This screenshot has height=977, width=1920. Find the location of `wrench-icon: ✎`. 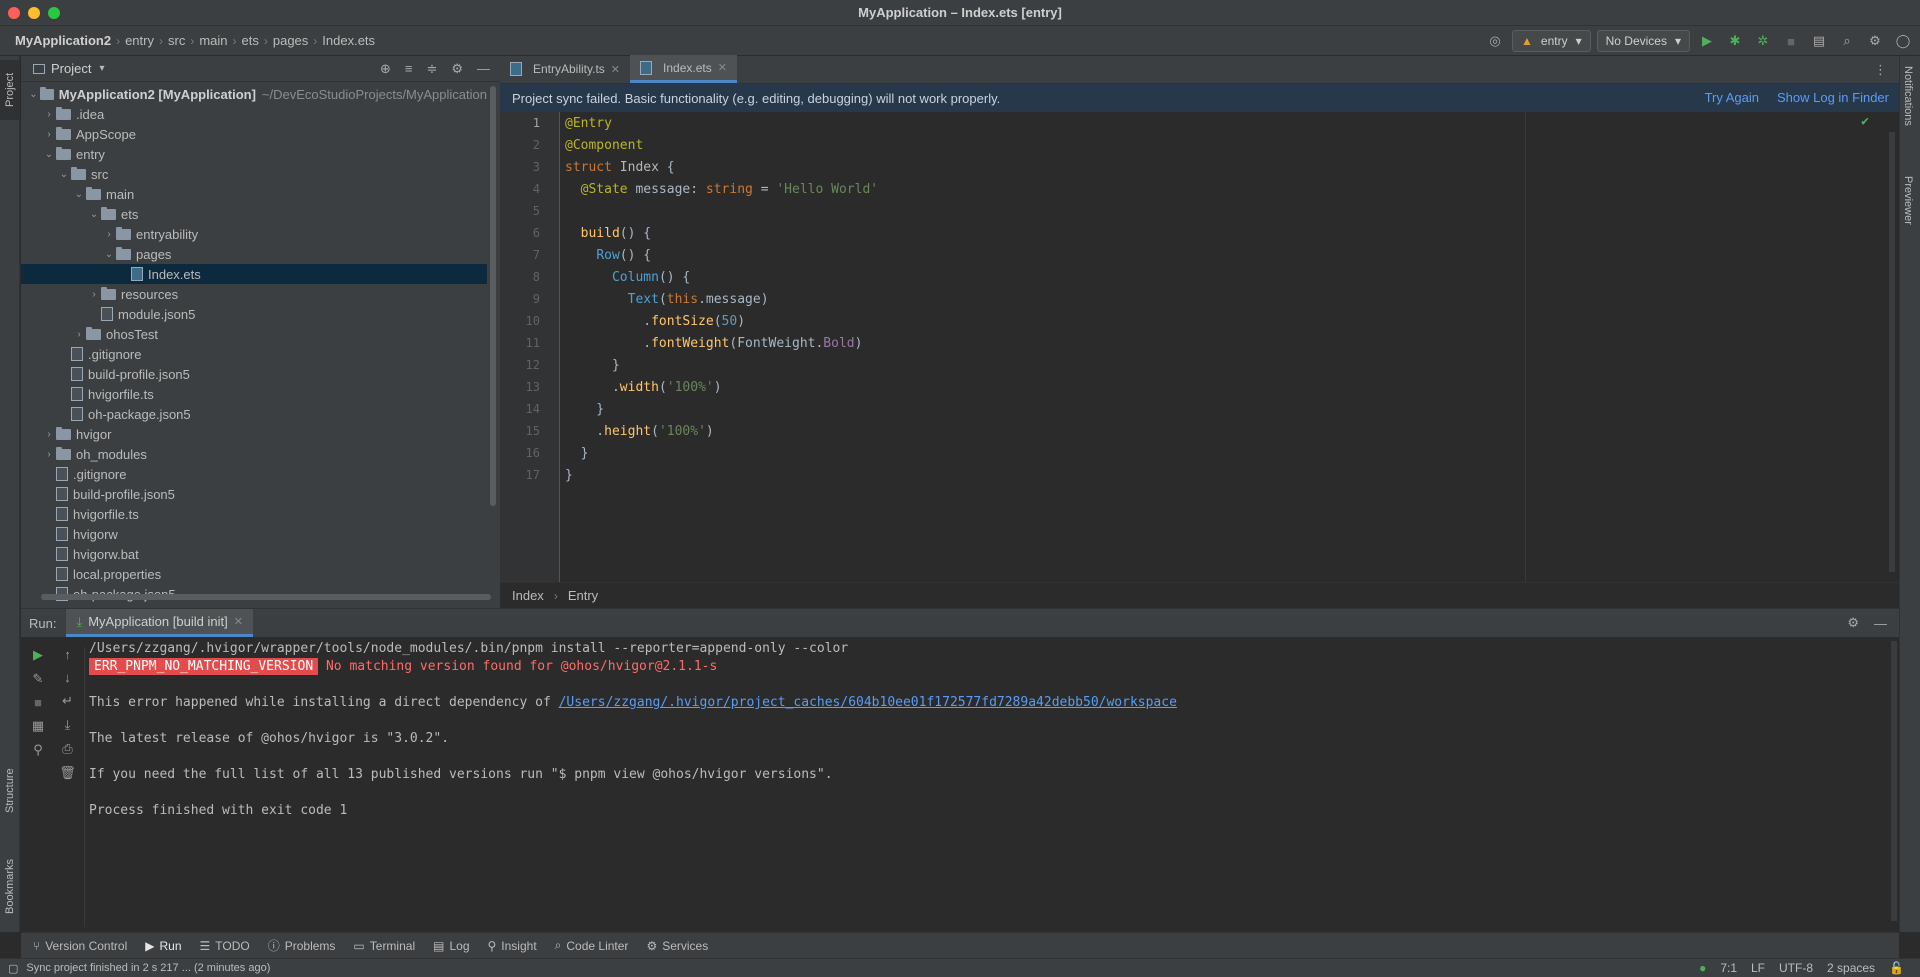

wrench-icon: ✎ is located at coordinates (38, 679).